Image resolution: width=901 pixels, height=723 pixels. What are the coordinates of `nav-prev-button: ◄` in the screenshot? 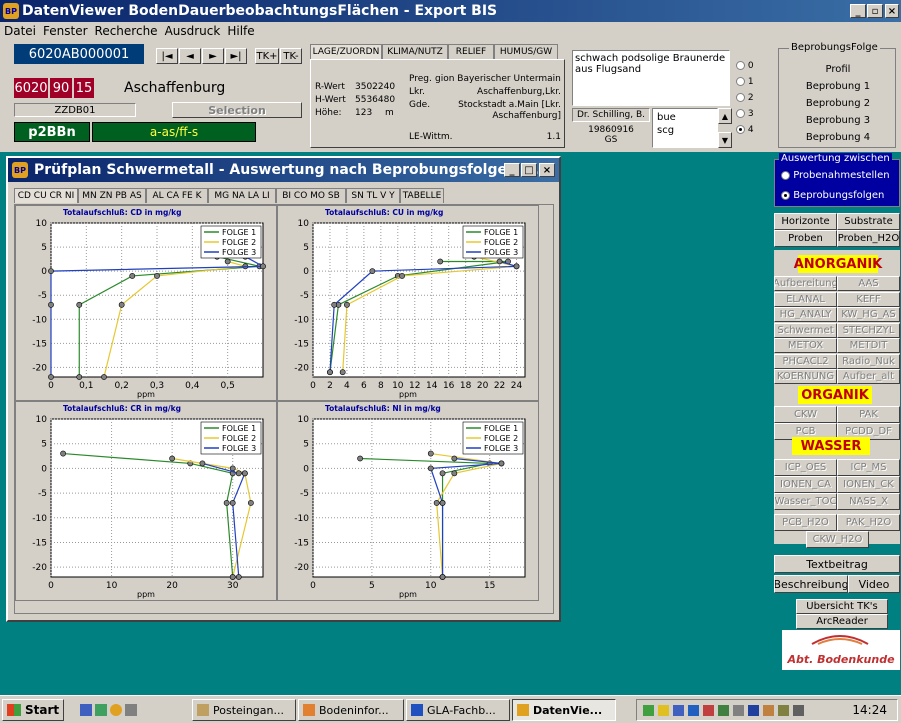 It's located at (190, 56).